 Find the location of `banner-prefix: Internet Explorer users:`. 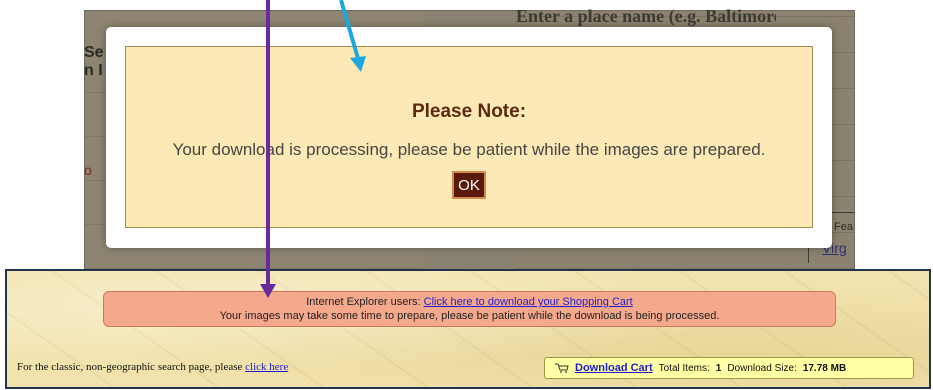

banner-prefix: Internet Explorer users: is located at coordinates (365, 302).